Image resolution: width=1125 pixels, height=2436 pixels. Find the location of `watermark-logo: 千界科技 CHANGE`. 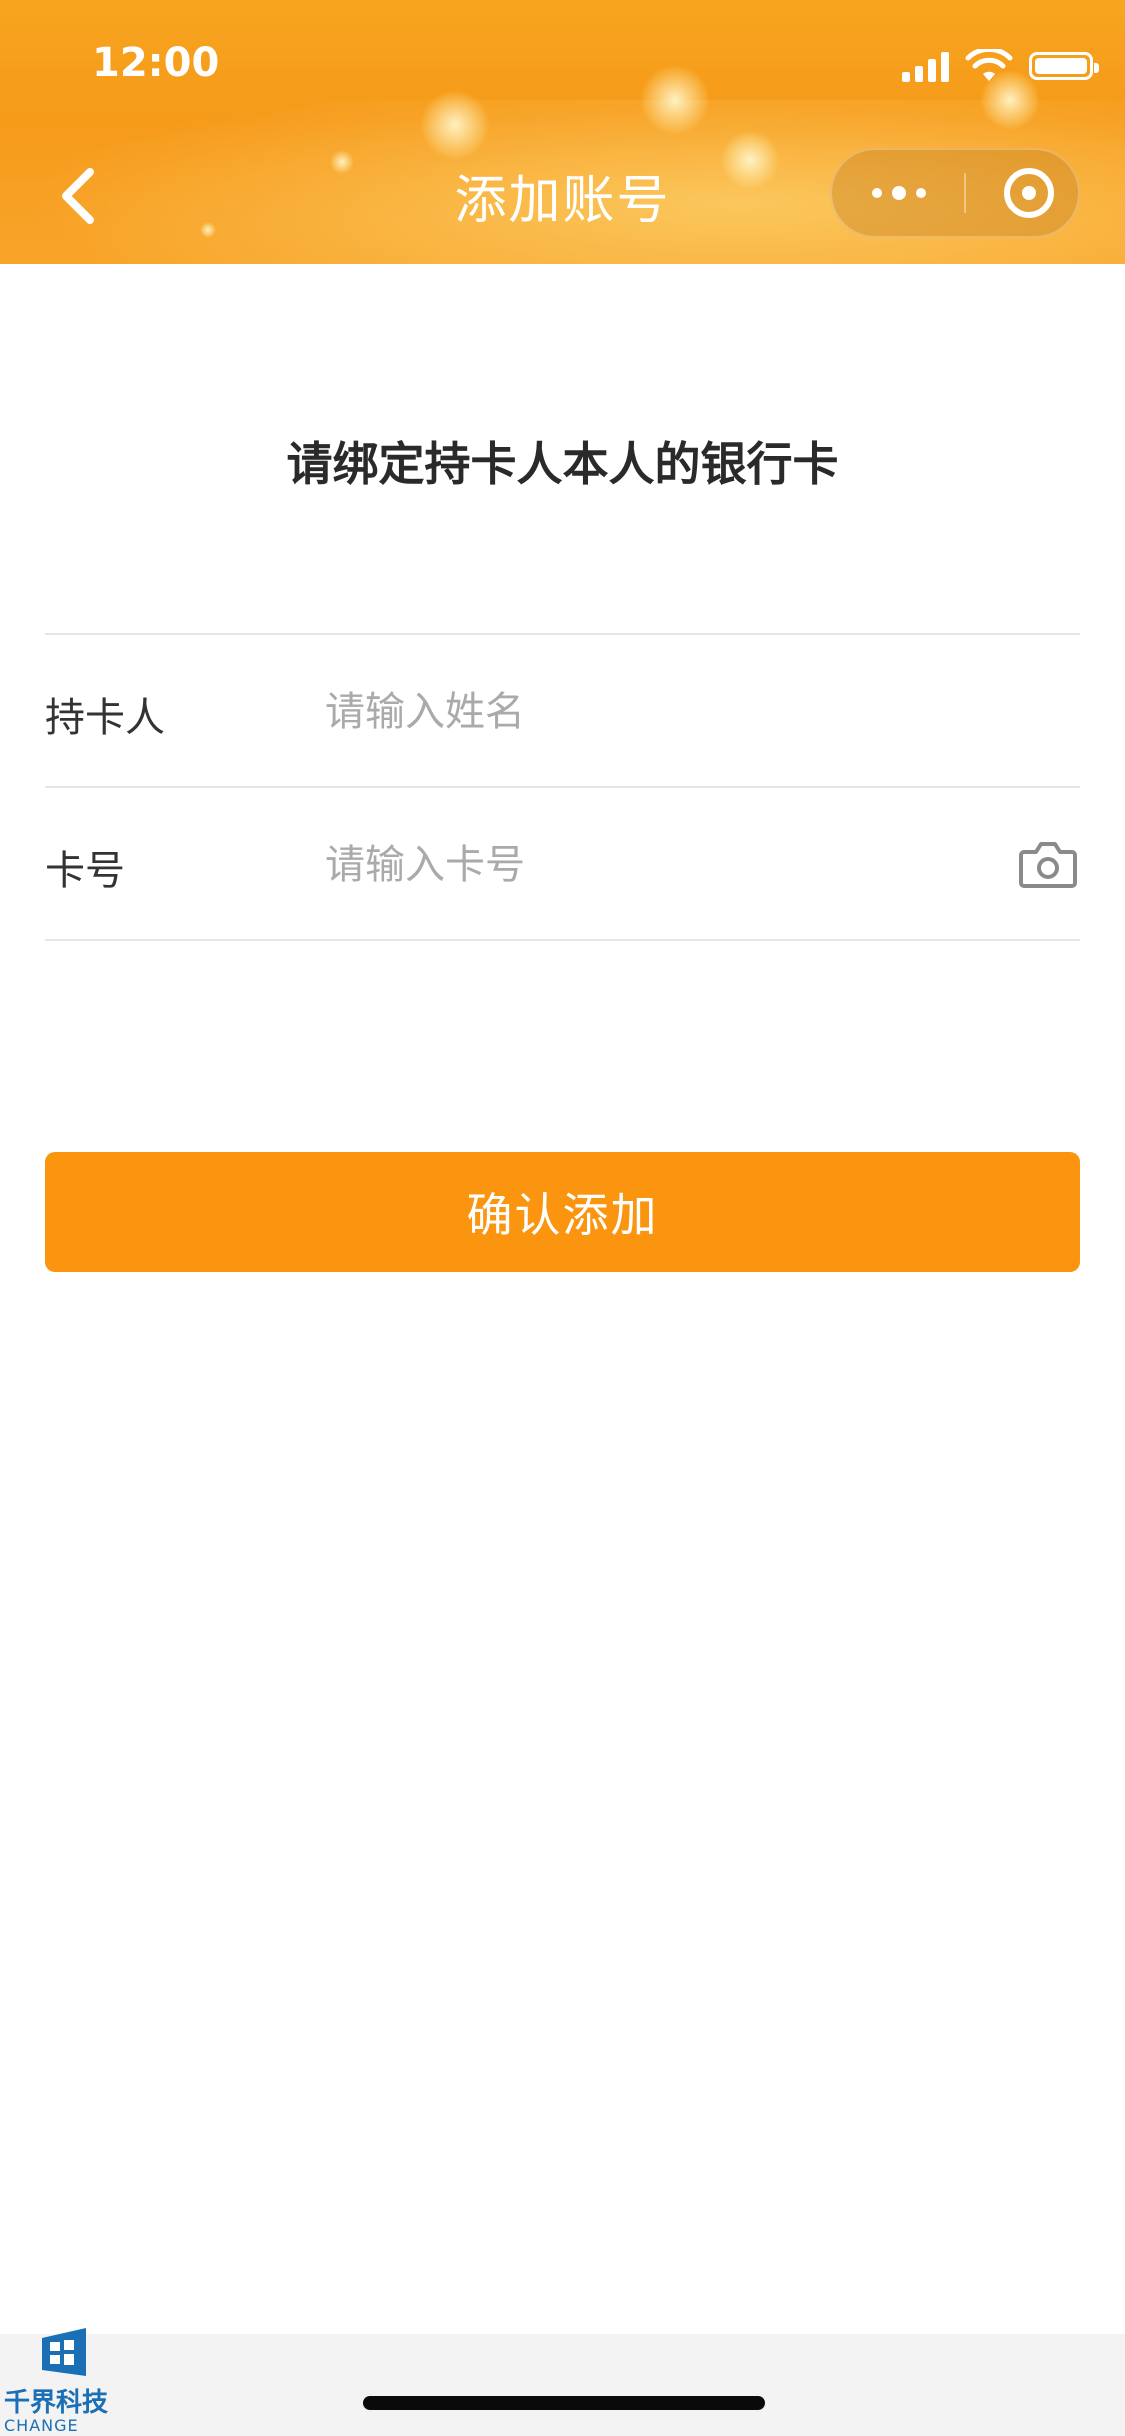

watermark-logo: 千界科技 CHANGE is located at coordinates (65, 2377).